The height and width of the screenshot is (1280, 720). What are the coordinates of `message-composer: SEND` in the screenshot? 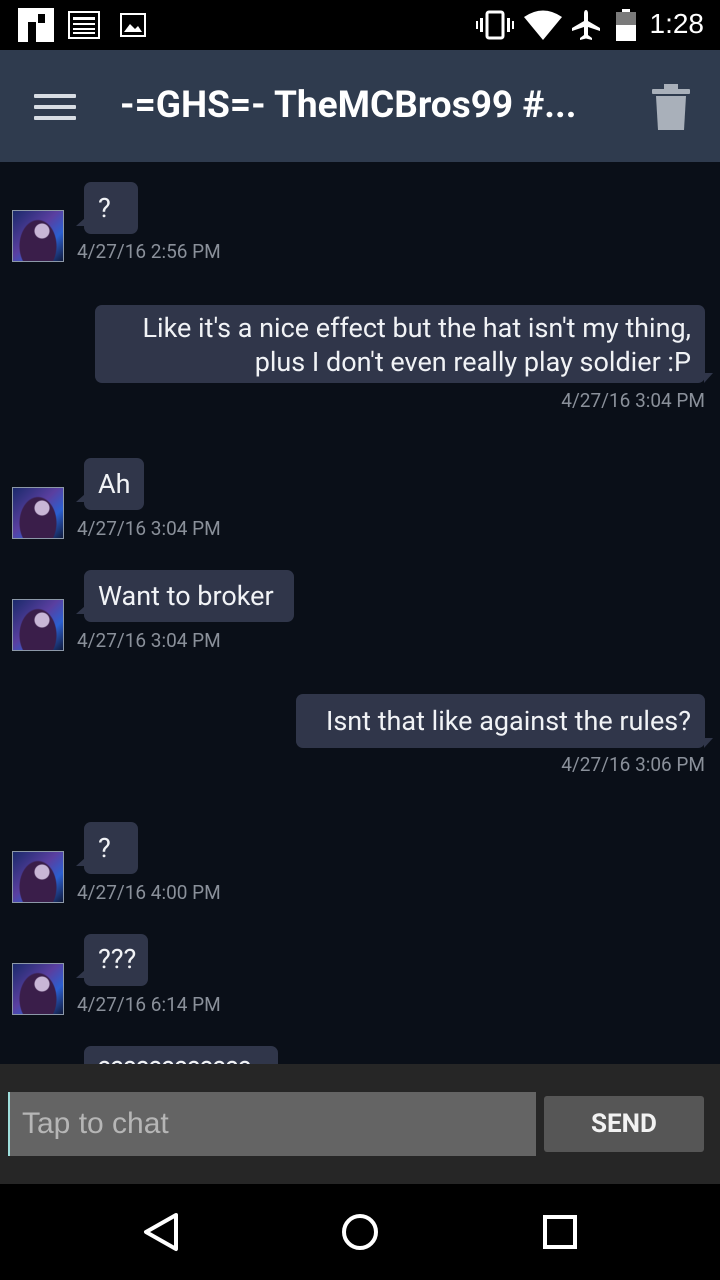 It's located at (360, 1124).